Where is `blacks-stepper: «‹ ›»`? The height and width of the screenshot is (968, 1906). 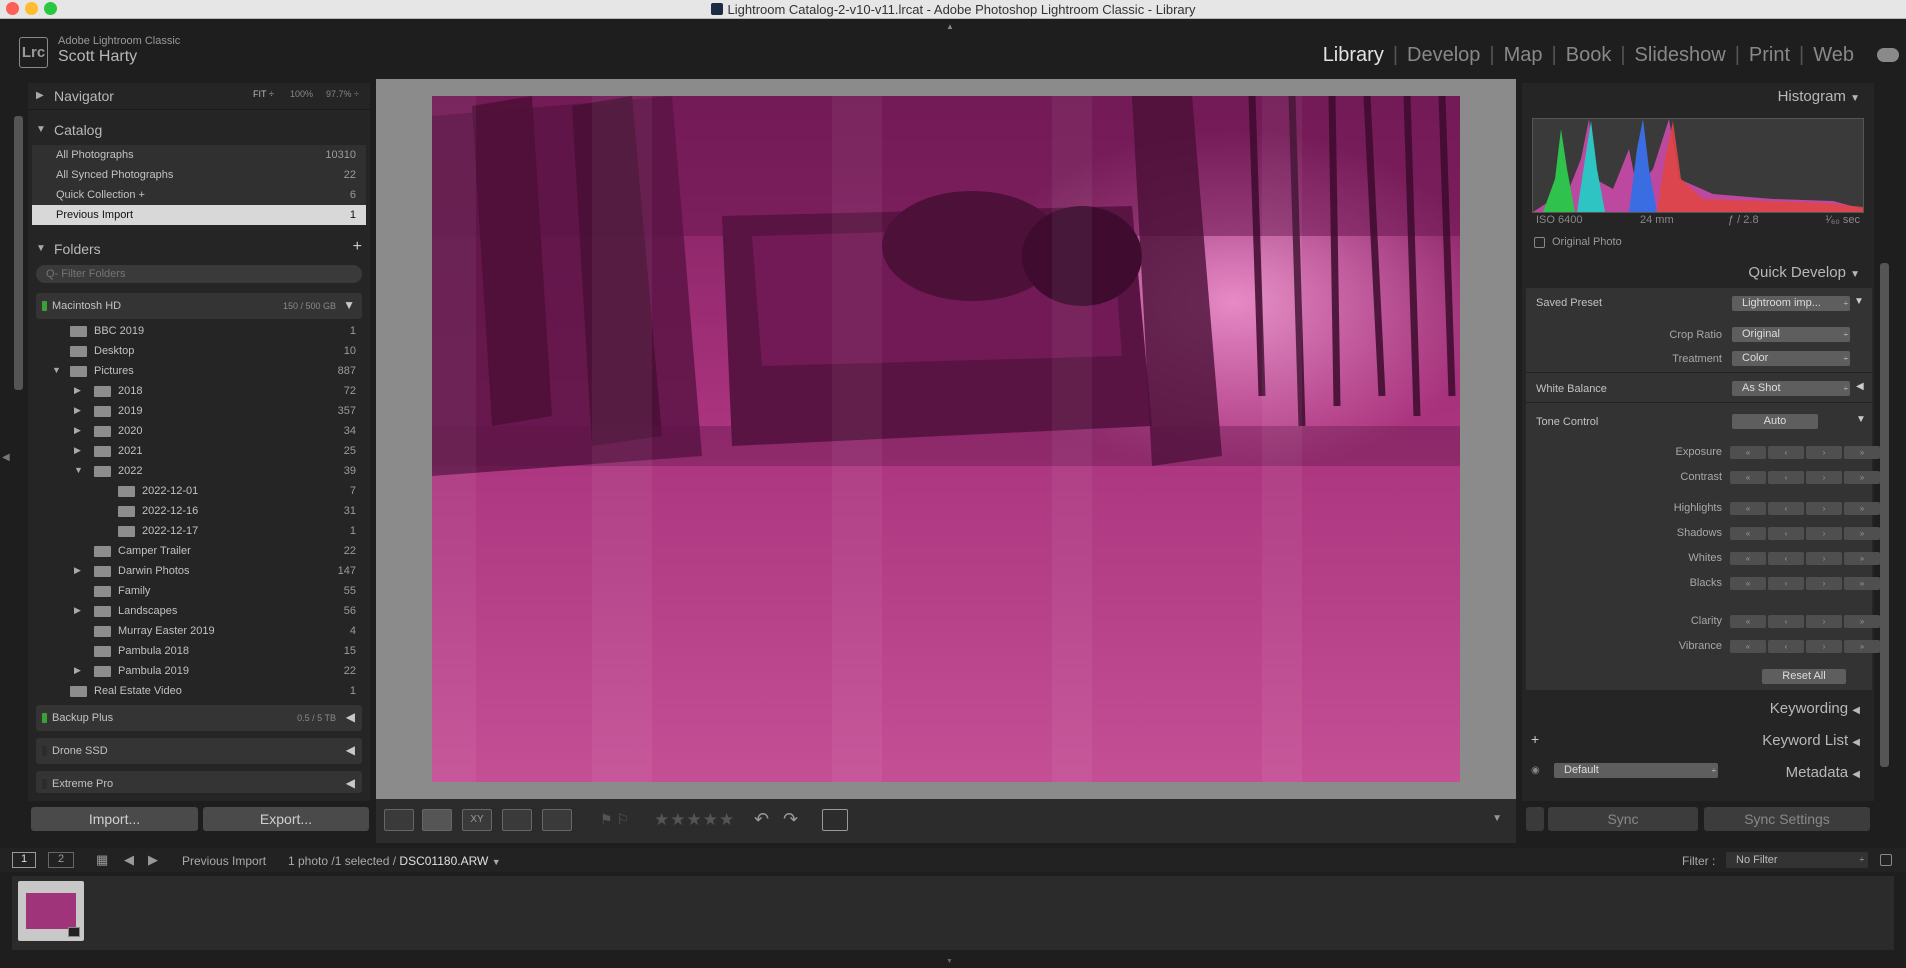 blacks-stepper: «‹ ›» is located at coordinates (1805, 583).